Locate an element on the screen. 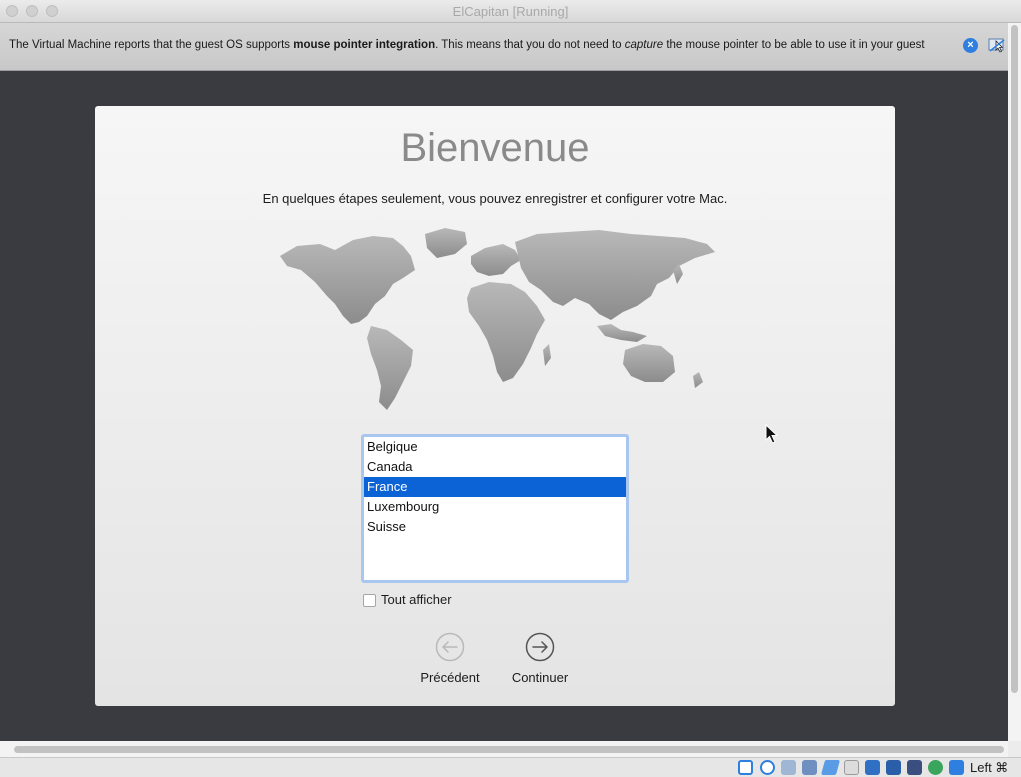 The image size is (1021, 777). hard-disk-icon is located at coordinates (745, 767).